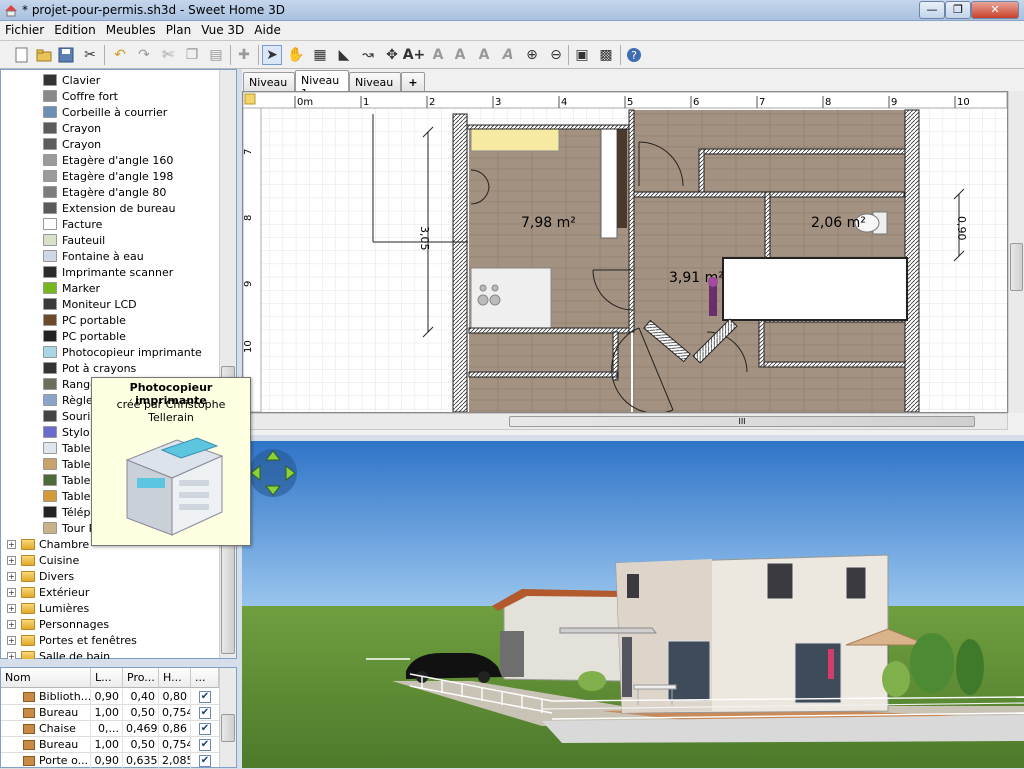 Image resolution: width=1024 pixels, height=769 pixels. Describe the element at coordinates (269, 87) in the screenshot. I see `tab-niveau-0: Niveau 0` at that location.